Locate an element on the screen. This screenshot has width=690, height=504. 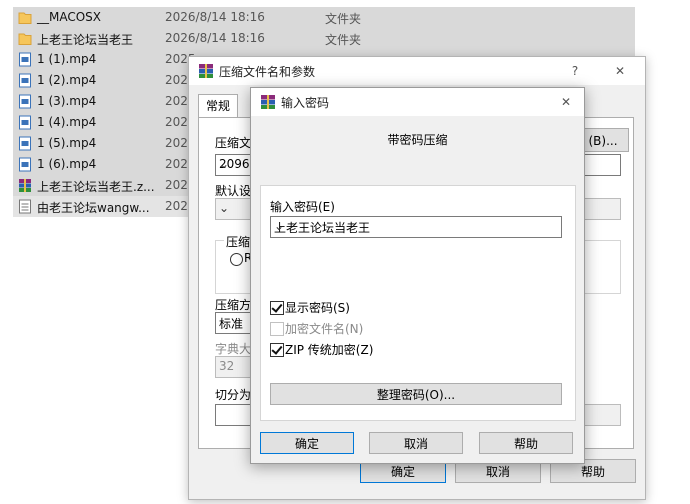
password-dialog-title: 输入密码 is located at coordinates (305, 103).